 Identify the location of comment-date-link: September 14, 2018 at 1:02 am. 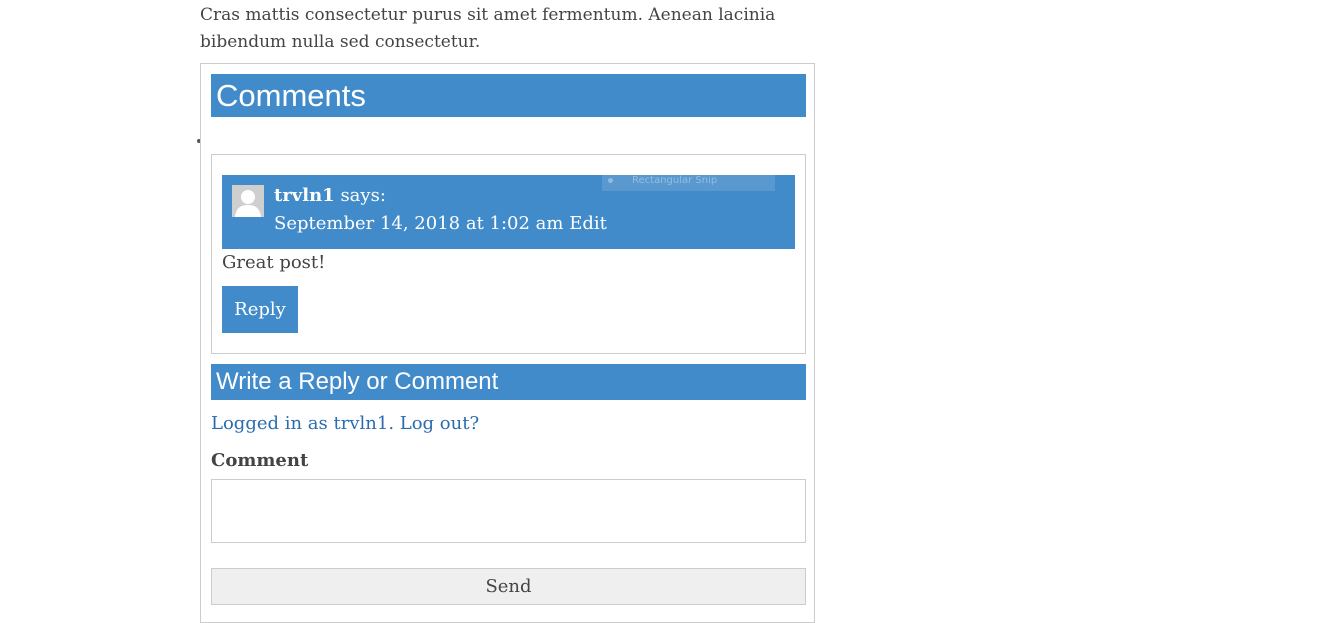
(418, 223).